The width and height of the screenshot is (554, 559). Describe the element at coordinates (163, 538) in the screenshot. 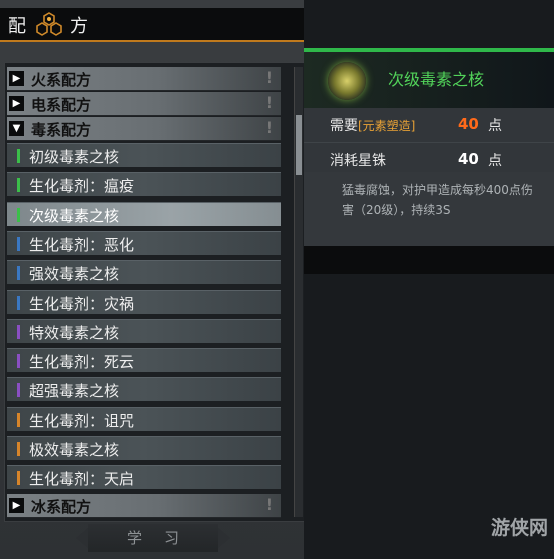

I see `learn-button-label: 学习` at that location.